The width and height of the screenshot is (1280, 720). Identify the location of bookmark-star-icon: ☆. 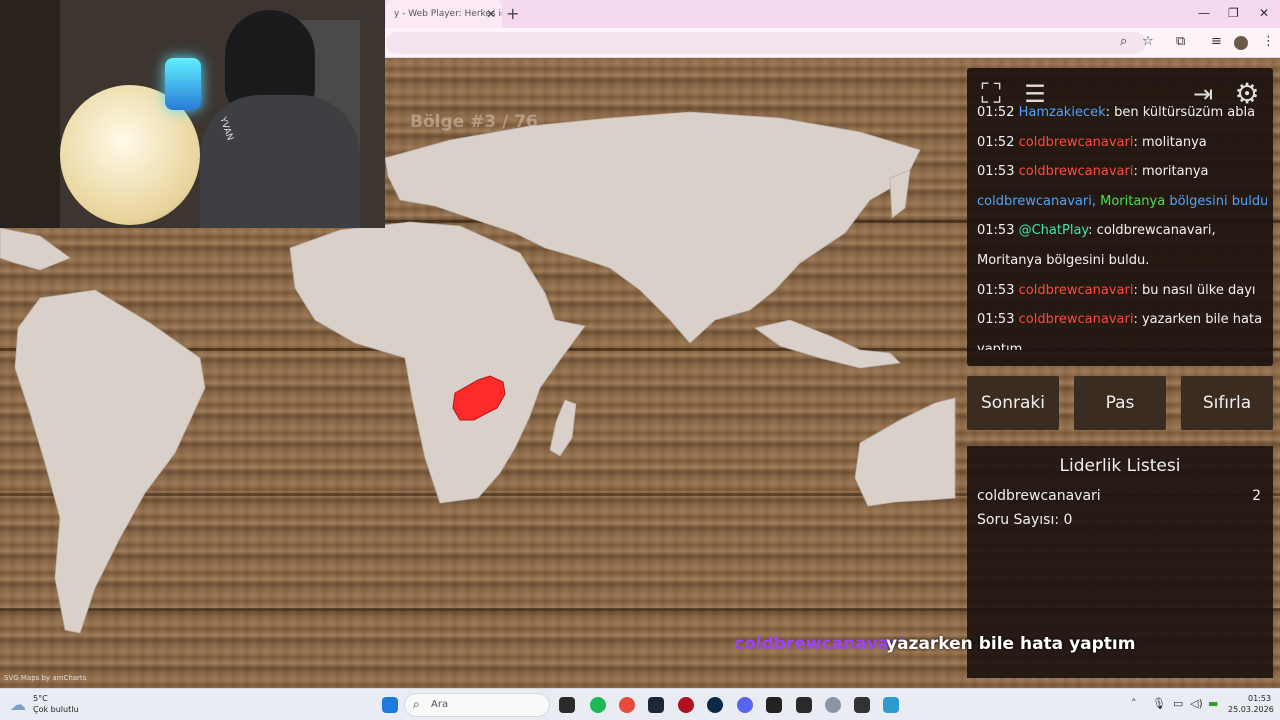
(1148, 41).